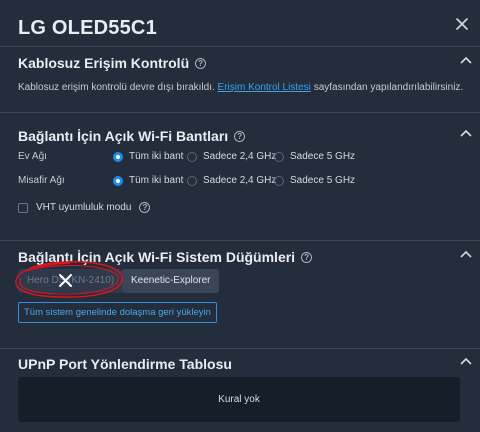  I want to click on section-title-access: Kablosuz Erişim Kontrolü ?, so click(112, 63).